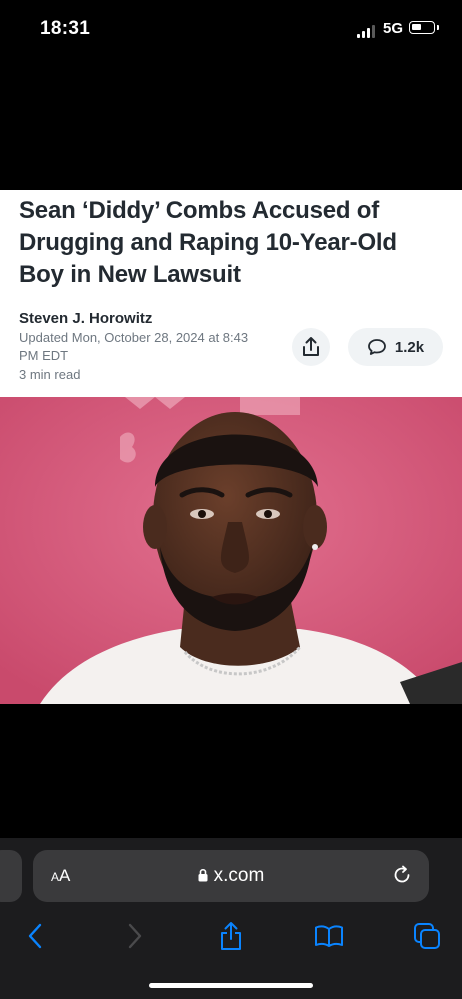 This screenshot has width=462, height=999. Describe the element at coordinates (367, 31) in the screenshot. I see `signal-strength-icon` at that location.